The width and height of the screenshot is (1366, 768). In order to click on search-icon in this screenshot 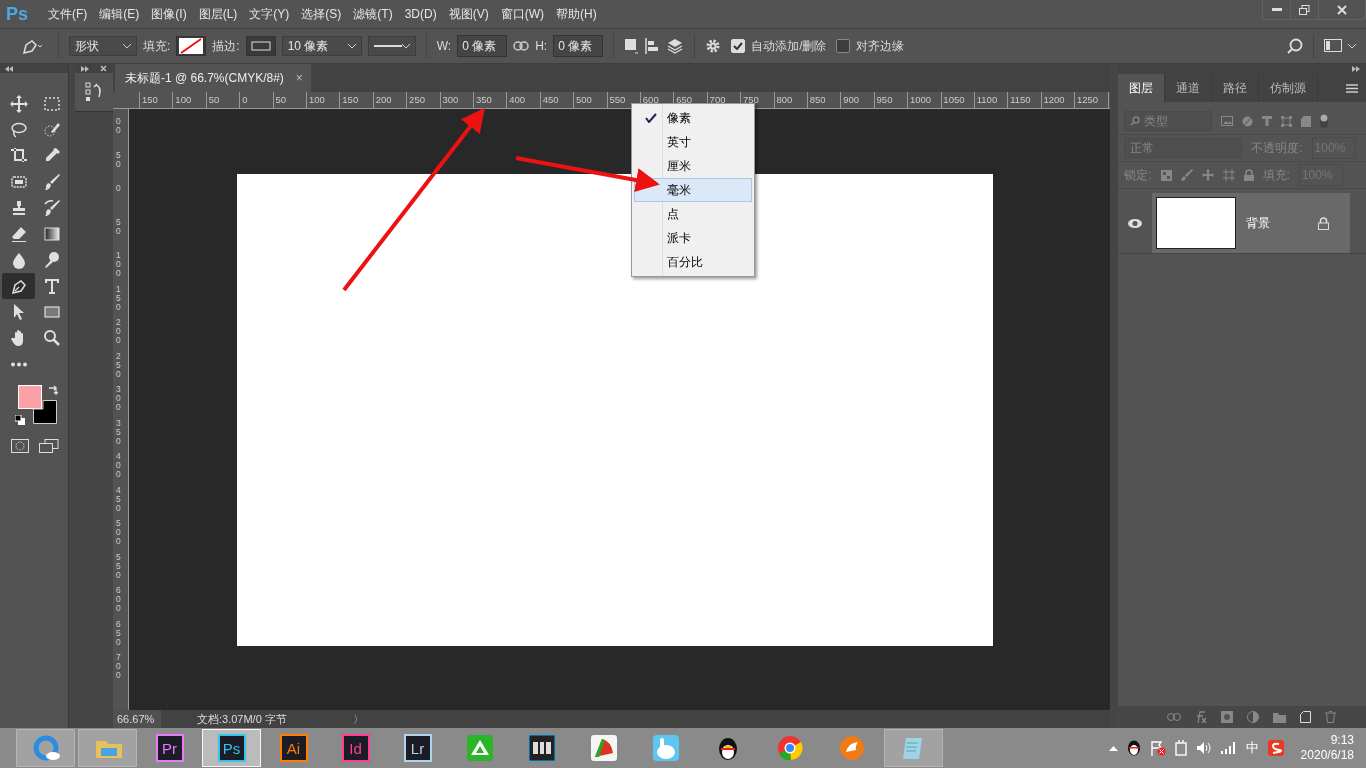, I will do `click(1295, 46)`.